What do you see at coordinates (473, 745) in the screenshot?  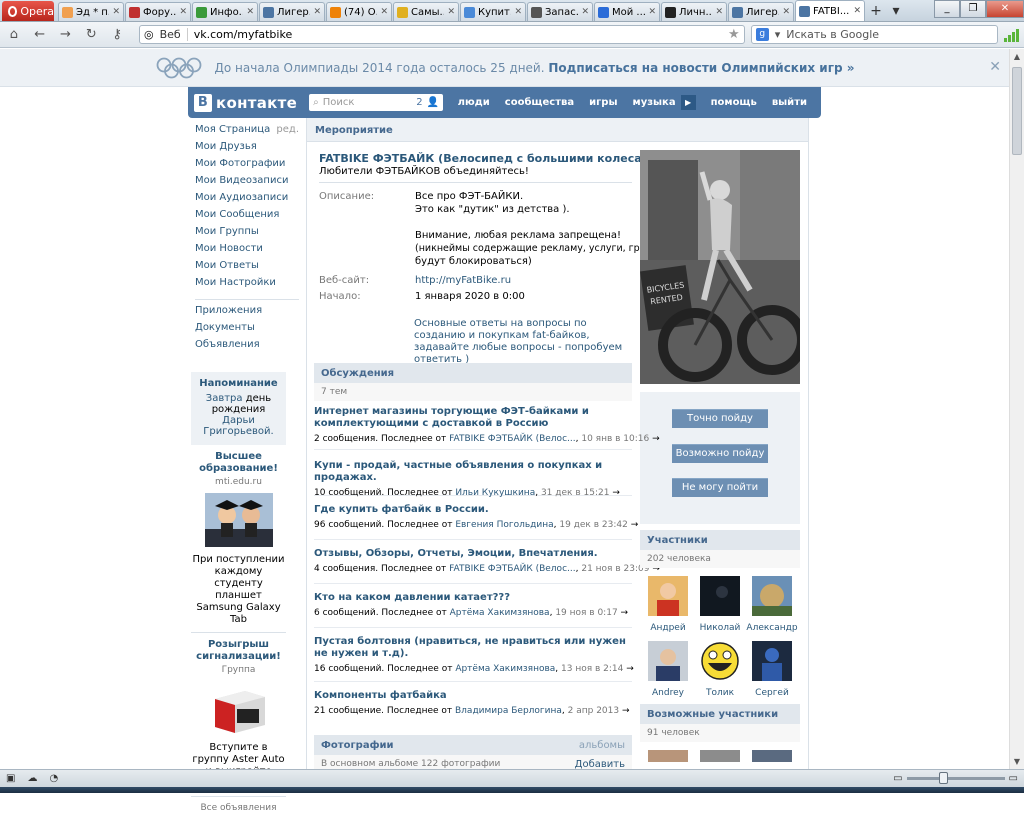 I see `photos-header: Фотографии альбомы` at bounding box center [473, 745].